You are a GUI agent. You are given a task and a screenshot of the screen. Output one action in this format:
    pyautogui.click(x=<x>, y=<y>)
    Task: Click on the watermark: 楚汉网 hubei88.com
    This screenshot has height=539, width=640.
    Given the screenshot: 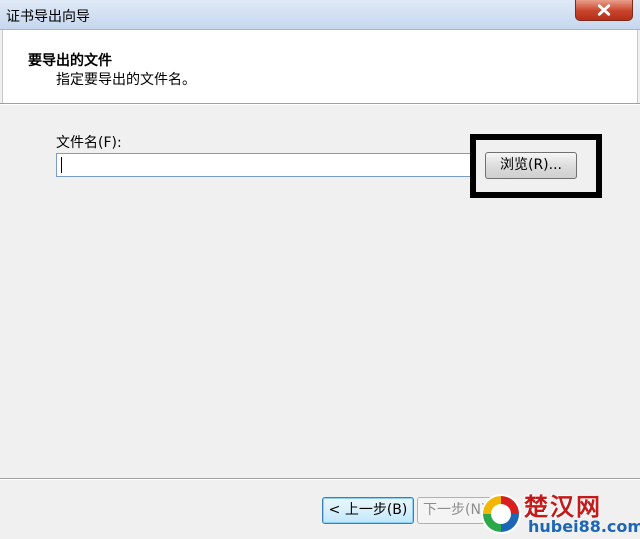 What is the action you would take?
    pyautogui.click(x=559, y=513)
    